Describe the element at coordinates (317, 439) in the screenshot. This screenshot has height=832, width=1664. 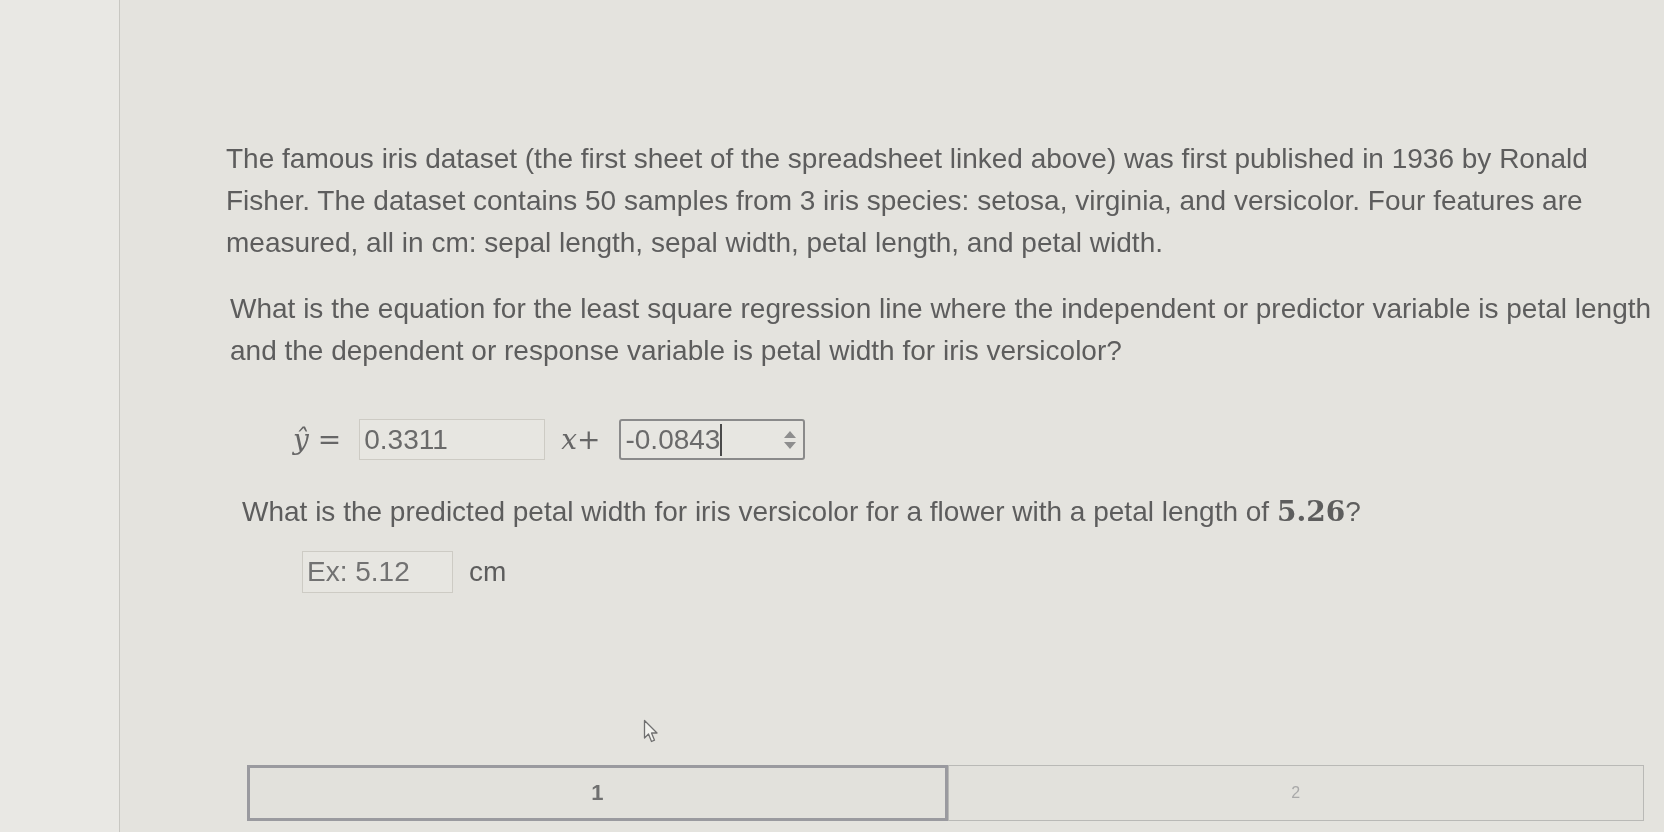
I see `equation-label: ŷ =` at that location.